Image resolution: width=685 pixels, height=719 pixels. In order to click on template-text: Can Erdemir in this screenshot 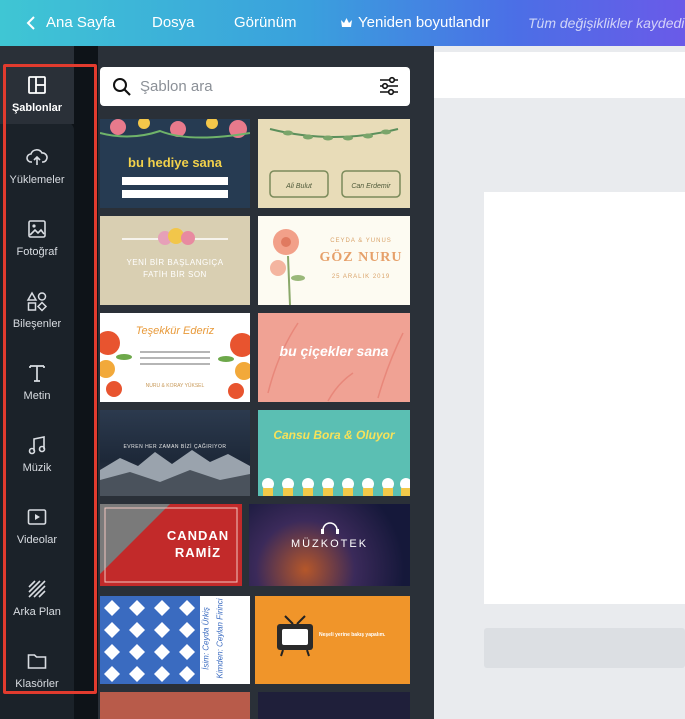, I will do `click(371, 186)`.